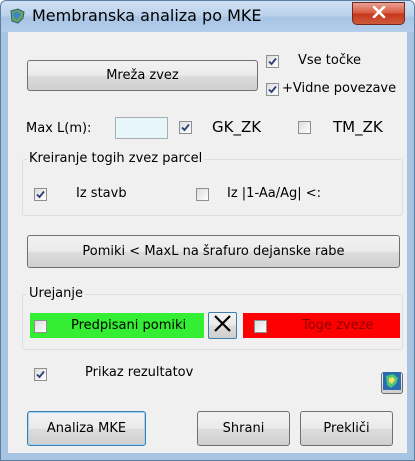 The image size is (415, 461). I want to click on pomiki-label: Pomiki < MaxL na šrafuro dejanske rabe, so click(213, 251).